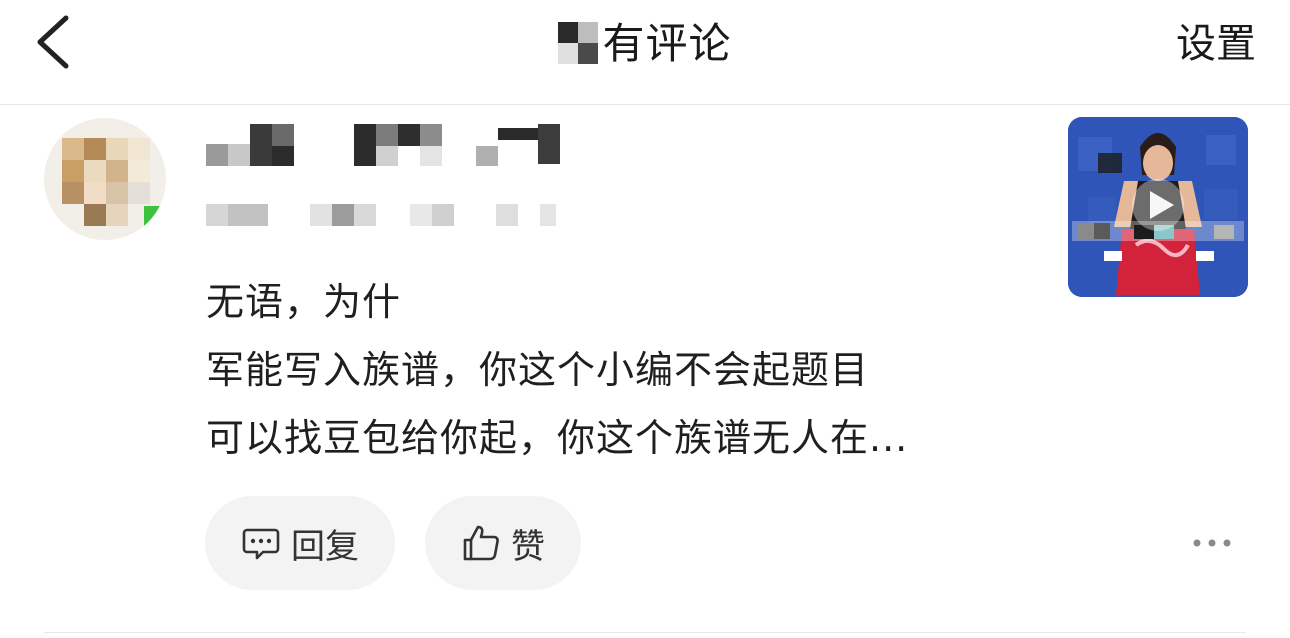  What do you see at coordinates (325, 546) in the screenshot?
I see `reply-label: 回复` at bounding box center [325, 546].